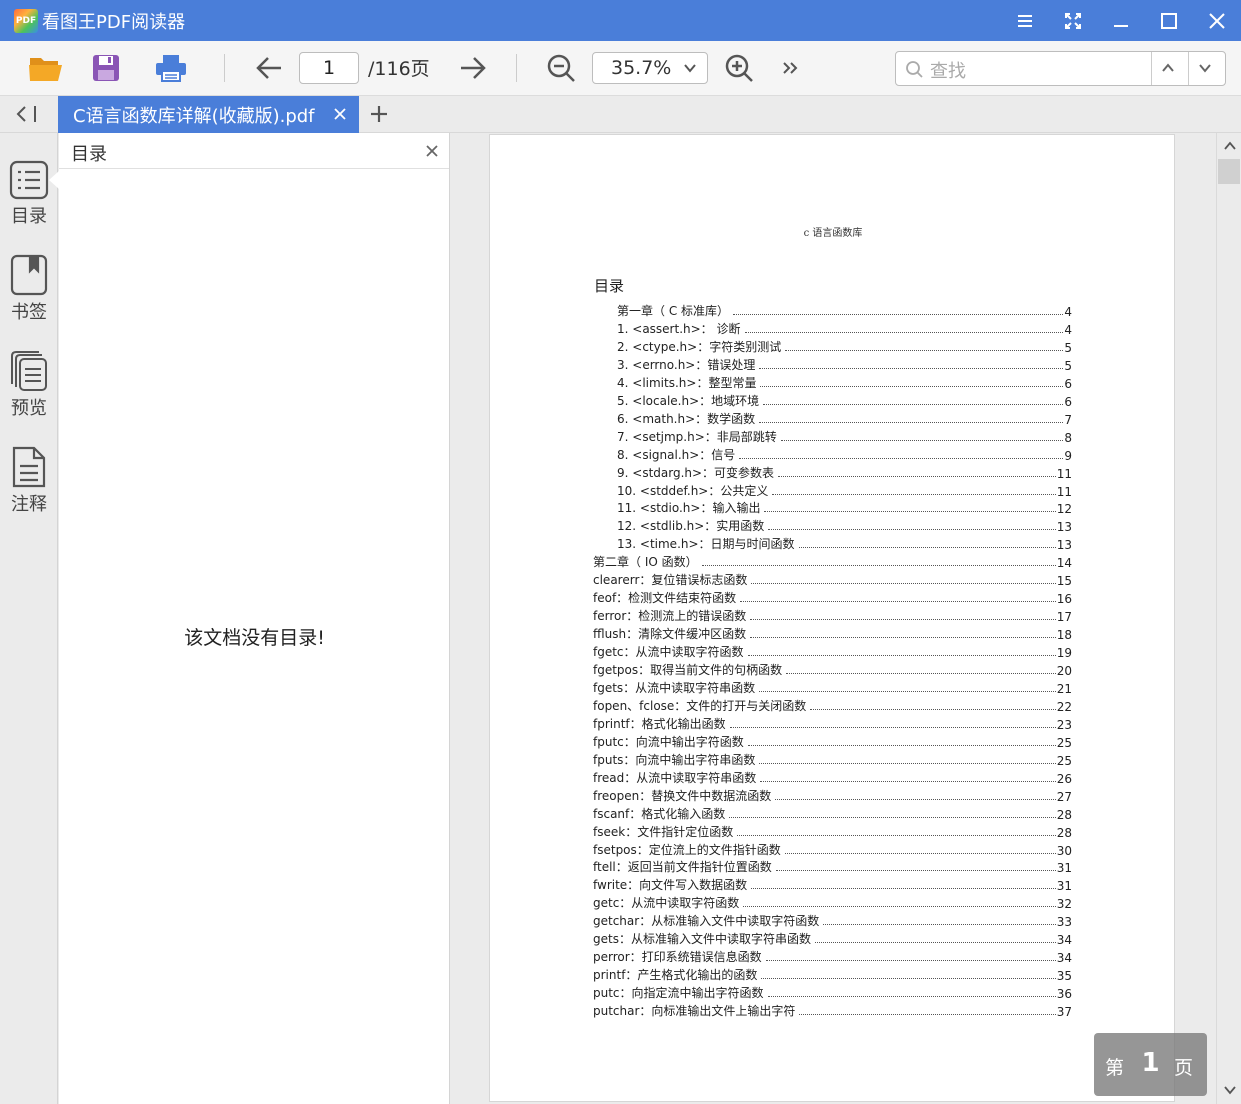 This screenshot has height=1104, width=1241. I want to click on close-panel-icon, so click(432, 151).